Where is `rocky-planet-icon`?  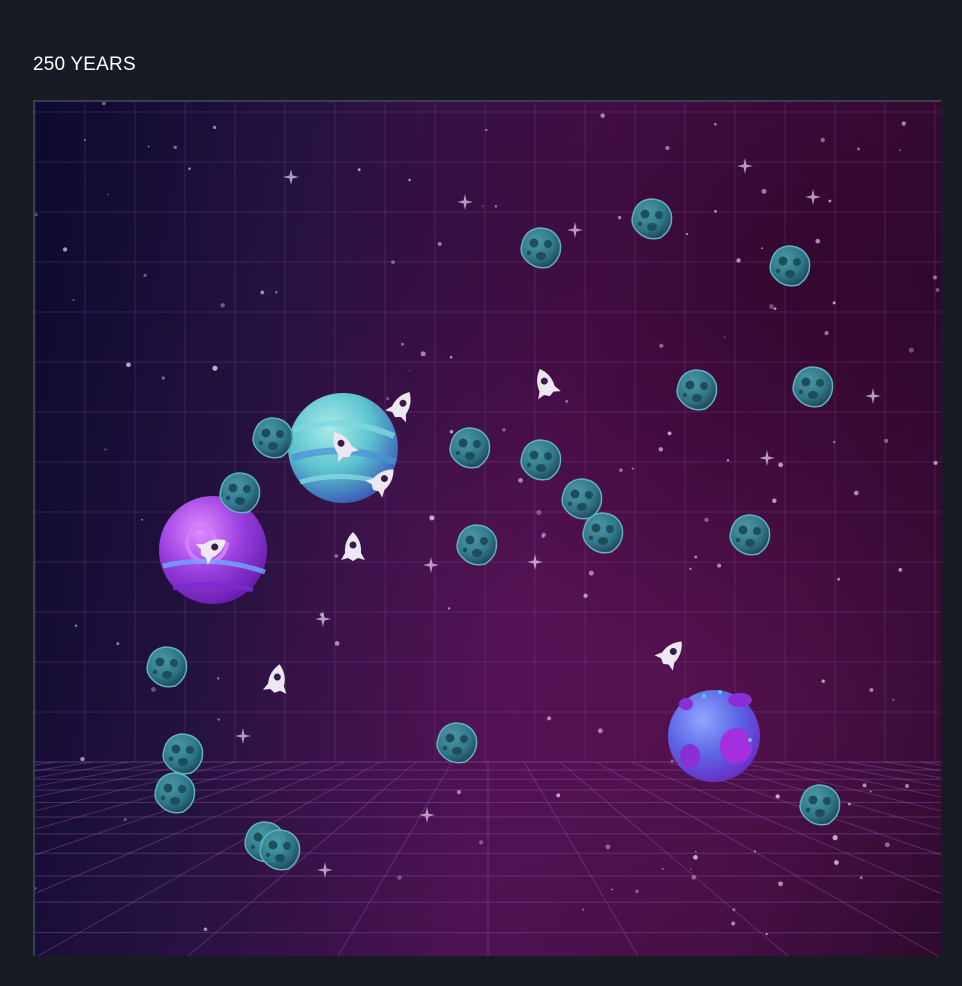 rocky-planet-icon is located at coordinates (714, 736).